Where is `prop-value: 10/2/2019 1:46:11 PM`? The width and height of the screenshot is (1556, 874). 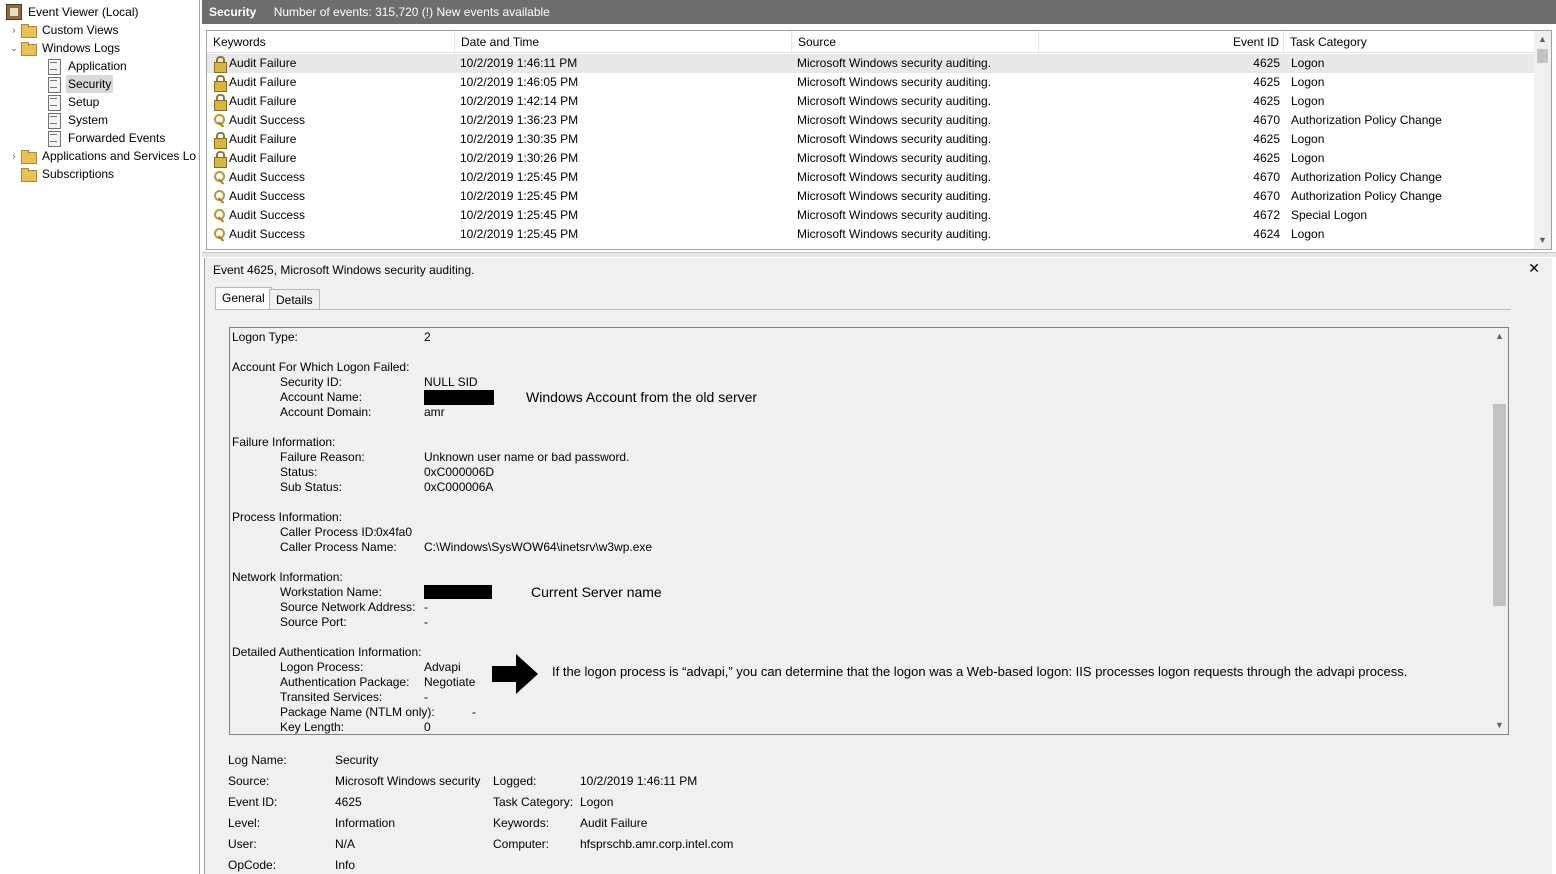 prop-value: 10/2/2019 1:46:11 PM is located at coordinates (639, 781).